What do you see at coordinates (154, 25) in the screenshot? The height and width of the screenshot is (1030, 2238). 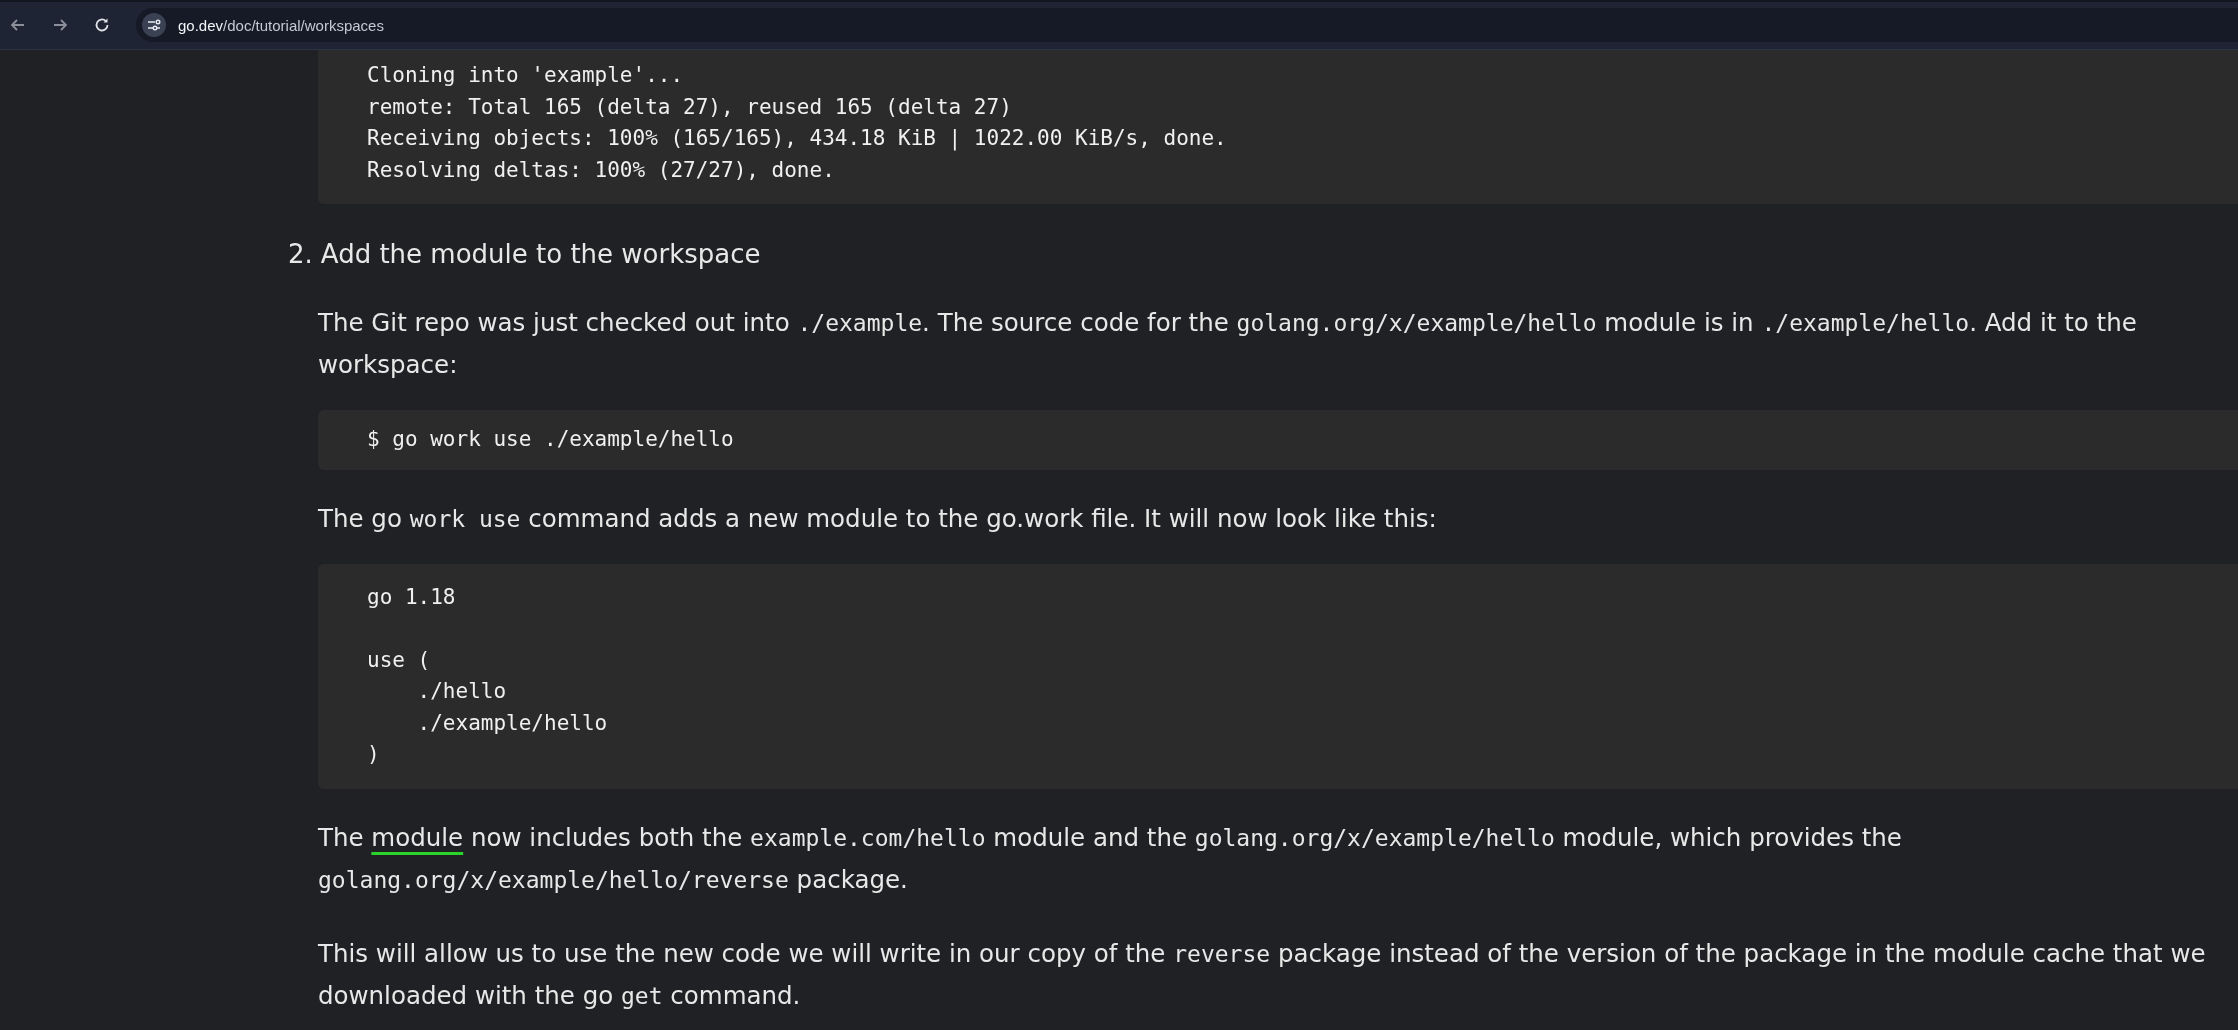 I see `site-settings-icon` at bounding box center [154, 25].